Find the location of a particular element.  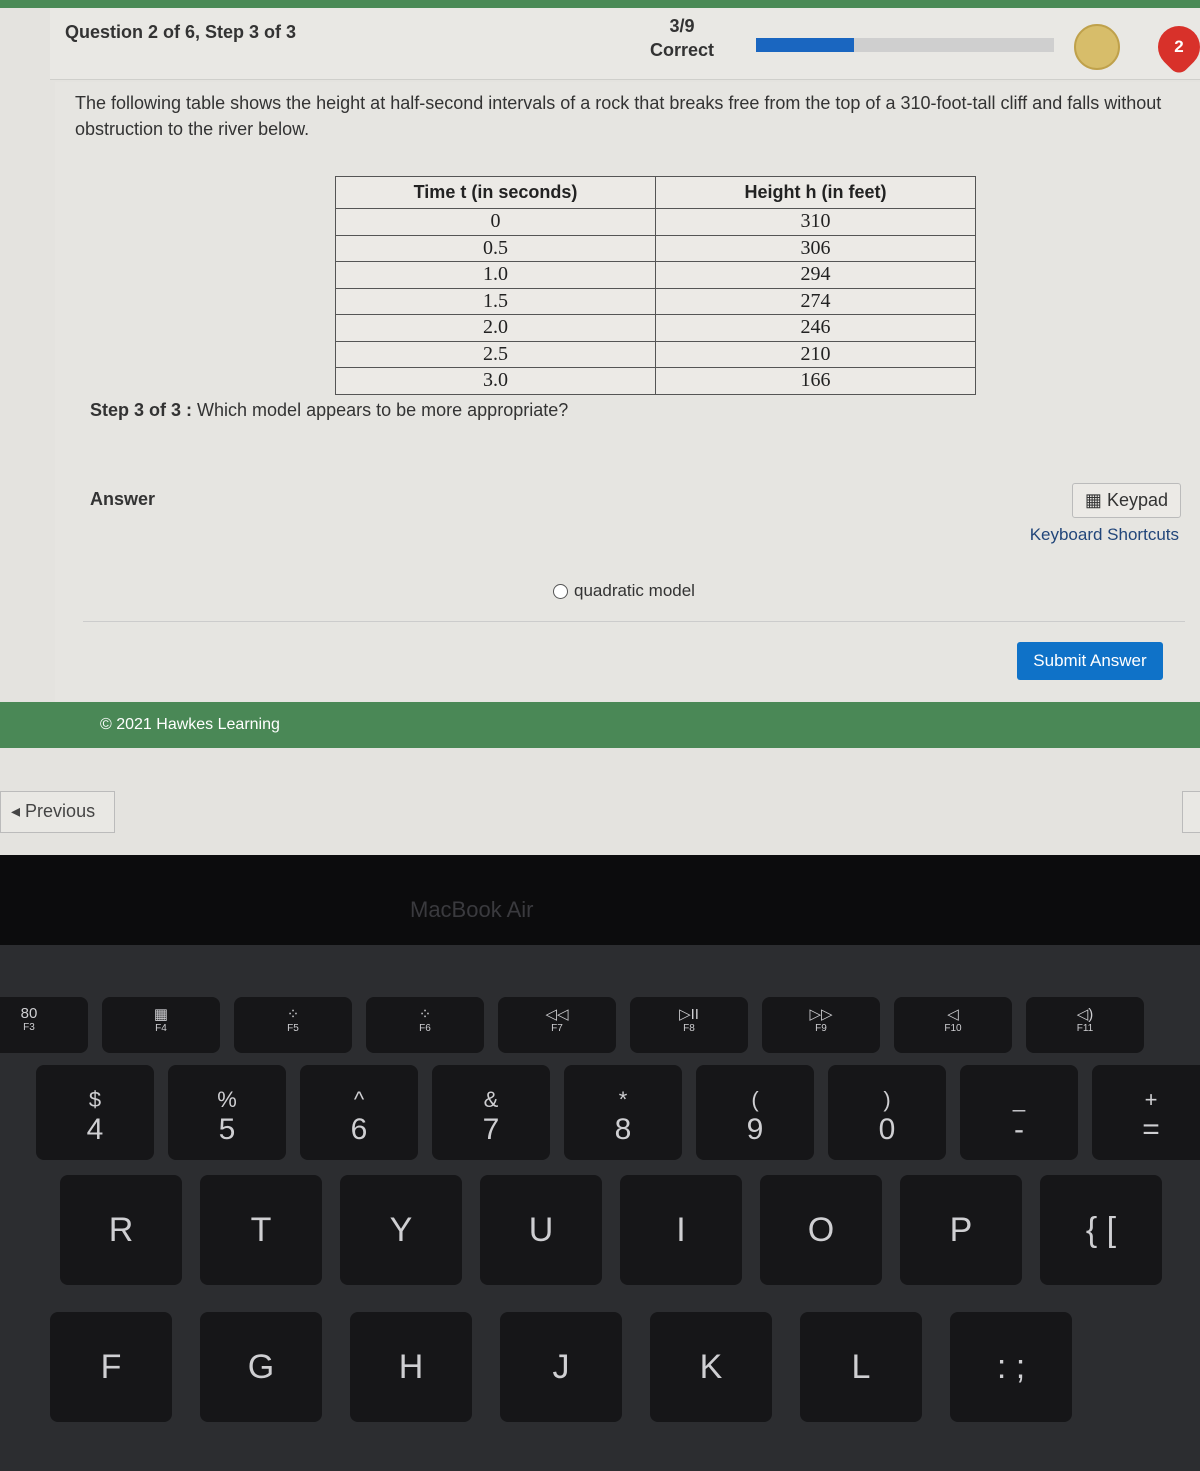

key-number: % 5 is located at coordinates (227, 1112).